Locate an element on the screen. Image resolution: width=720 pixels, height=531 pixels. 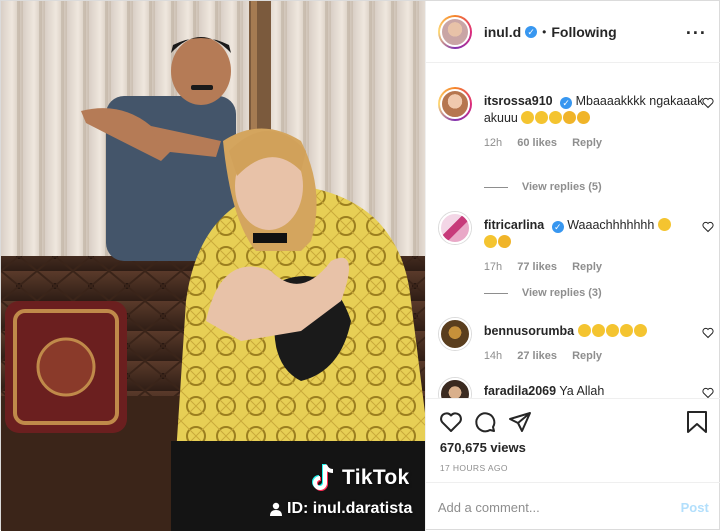
comment-time: 14h is located at coordinates (493, 356).